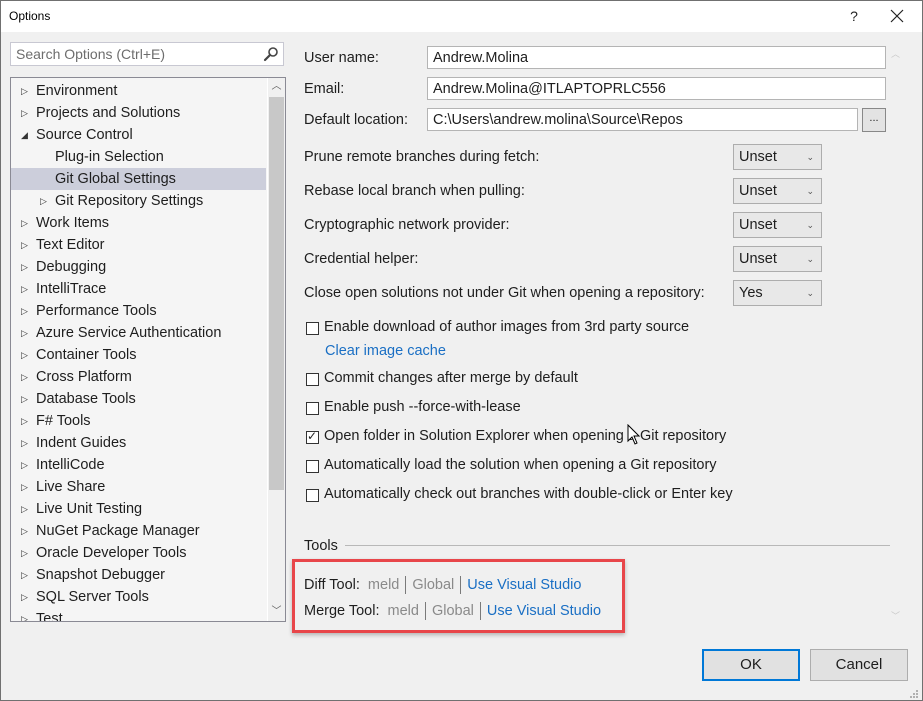  Describe the element at coordinates (544, 611) in the screenshot. I see `merge-use-visual-studio-link: Use Visual Studio` at that location.